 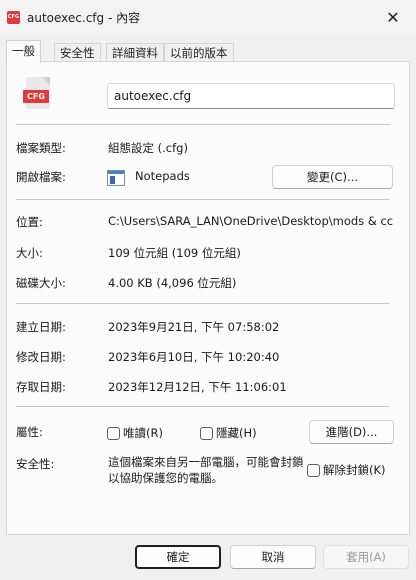 I want to click on modified-label: 修改日期:, so click(x=41, y=357).